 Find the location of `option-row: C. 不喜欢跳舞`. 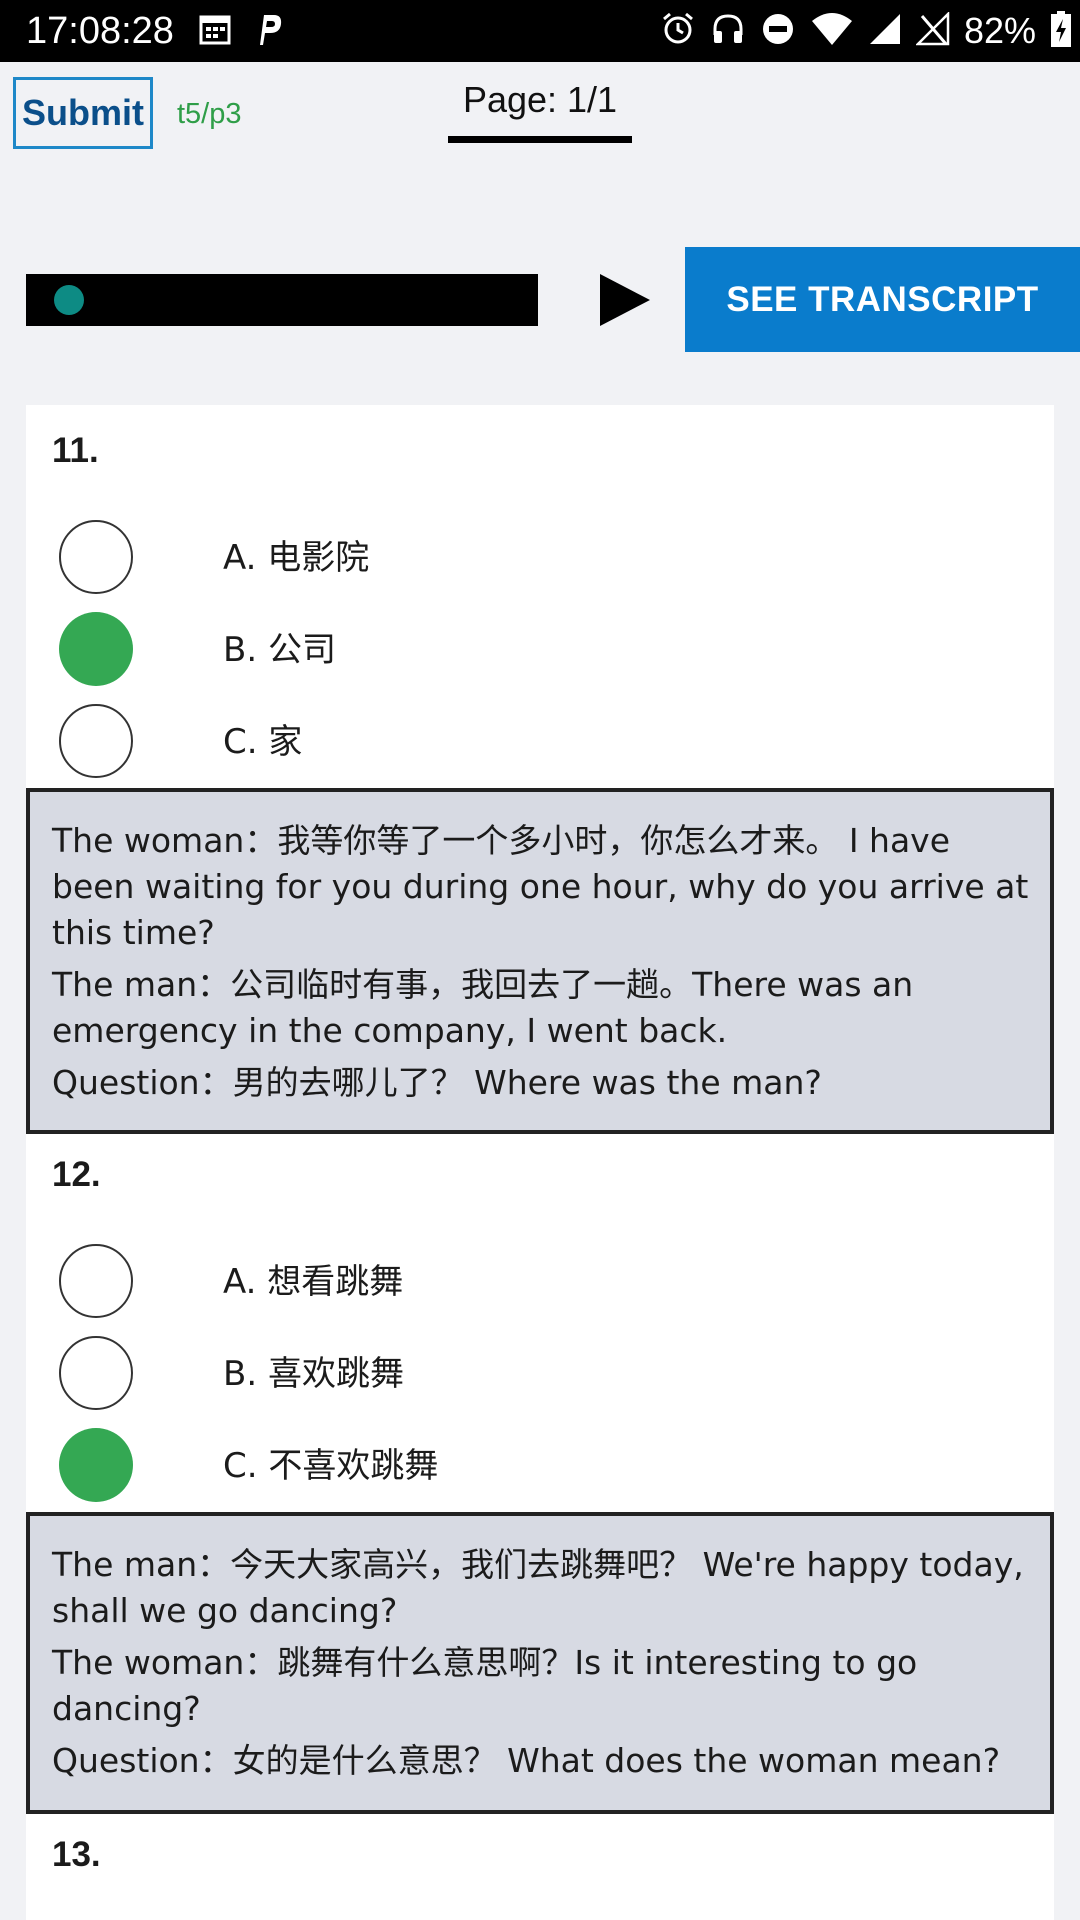

option-row: C. 不喜欢跳舞 is located at coordinates (509, 1467).